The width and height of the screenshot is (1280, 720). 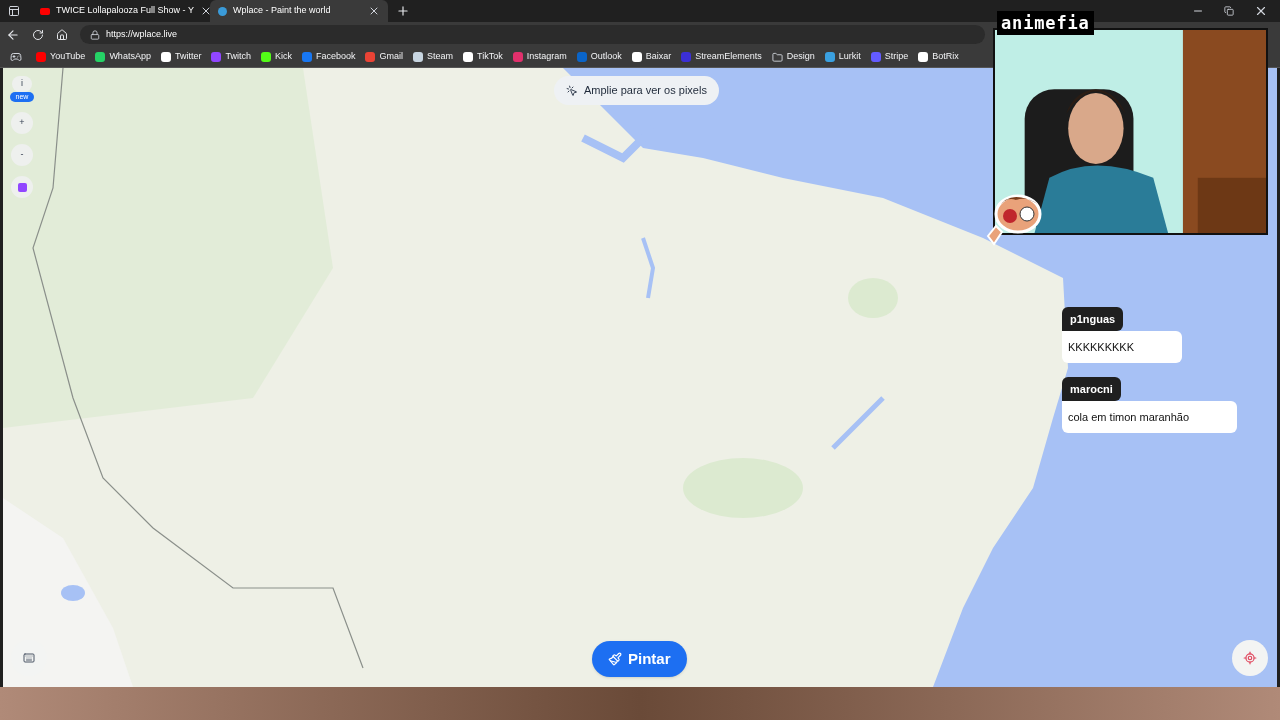 I want to click on stream-logo: animefia, so click(x=1045, y=23).